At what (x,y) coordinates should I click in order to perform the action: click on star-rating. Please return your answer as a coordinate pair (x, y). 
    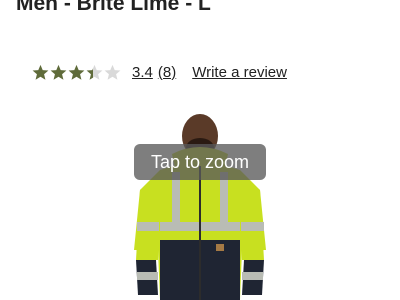
    Looking at the image, I should click on (77, 72).